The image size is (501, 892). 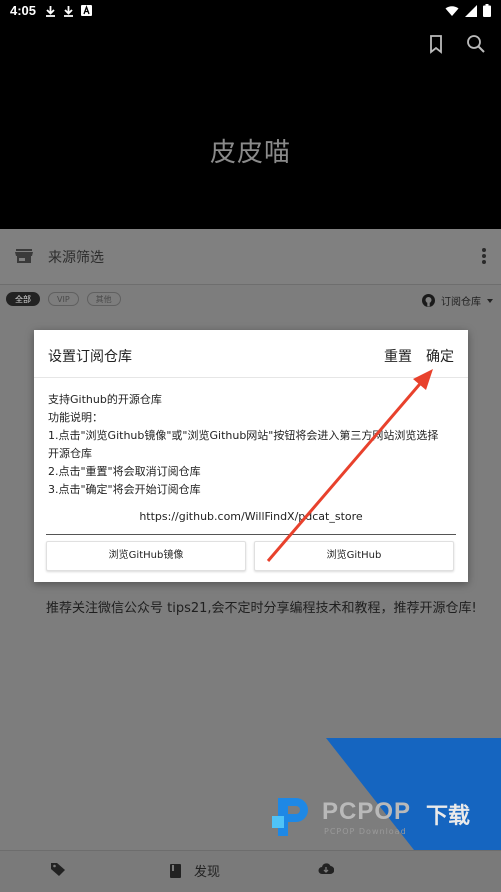 I want to click on wifi-icon, so click(x=452, y=13).